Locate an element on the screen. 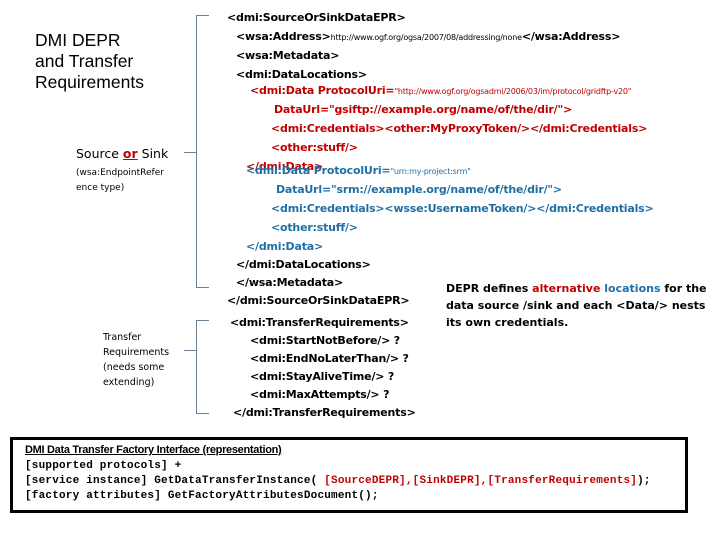  note-locations: locations is located at coordinates (630, 288).